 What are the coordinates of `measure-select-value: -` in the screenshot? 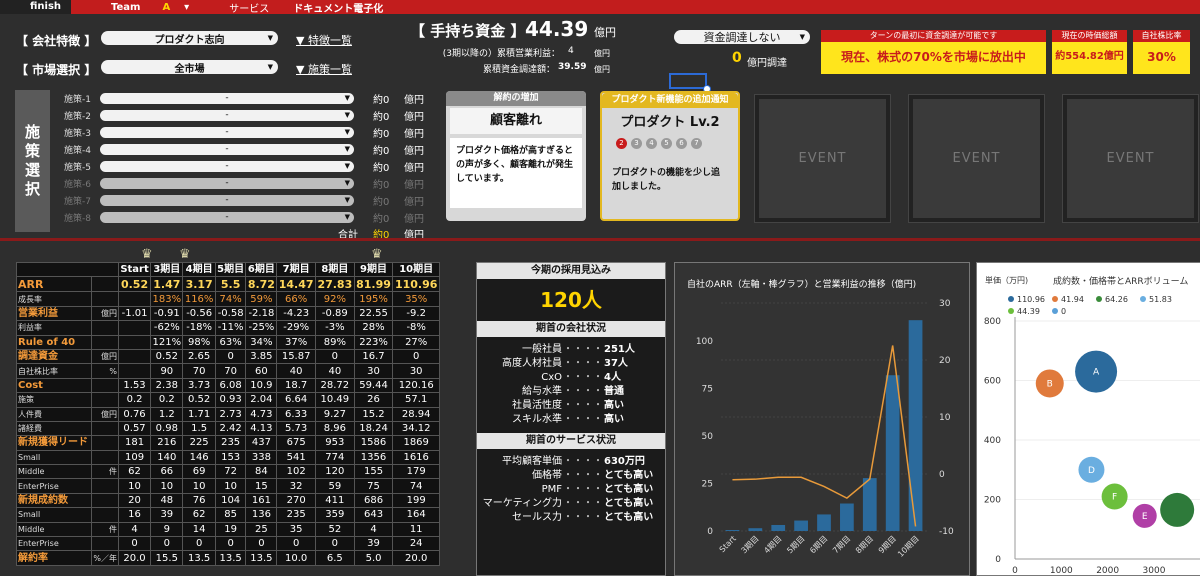 It's located at (227, 200).